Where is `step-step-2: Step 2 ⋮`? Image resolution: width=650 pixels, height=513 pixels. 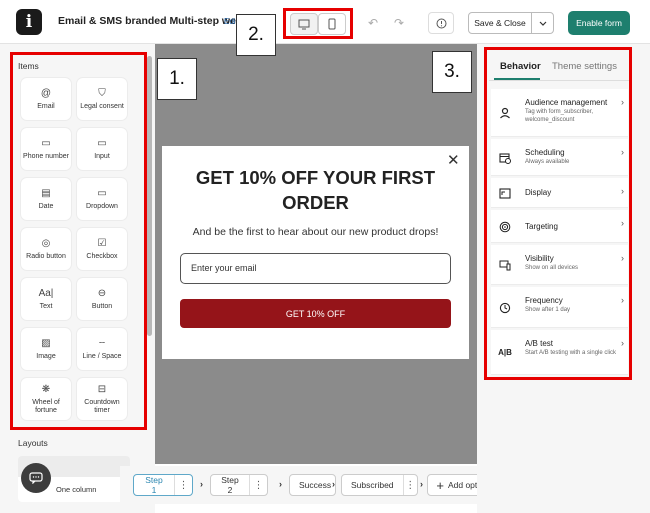
step-step-2: Step 2 ⋮ is located at coordinates (239, 485).